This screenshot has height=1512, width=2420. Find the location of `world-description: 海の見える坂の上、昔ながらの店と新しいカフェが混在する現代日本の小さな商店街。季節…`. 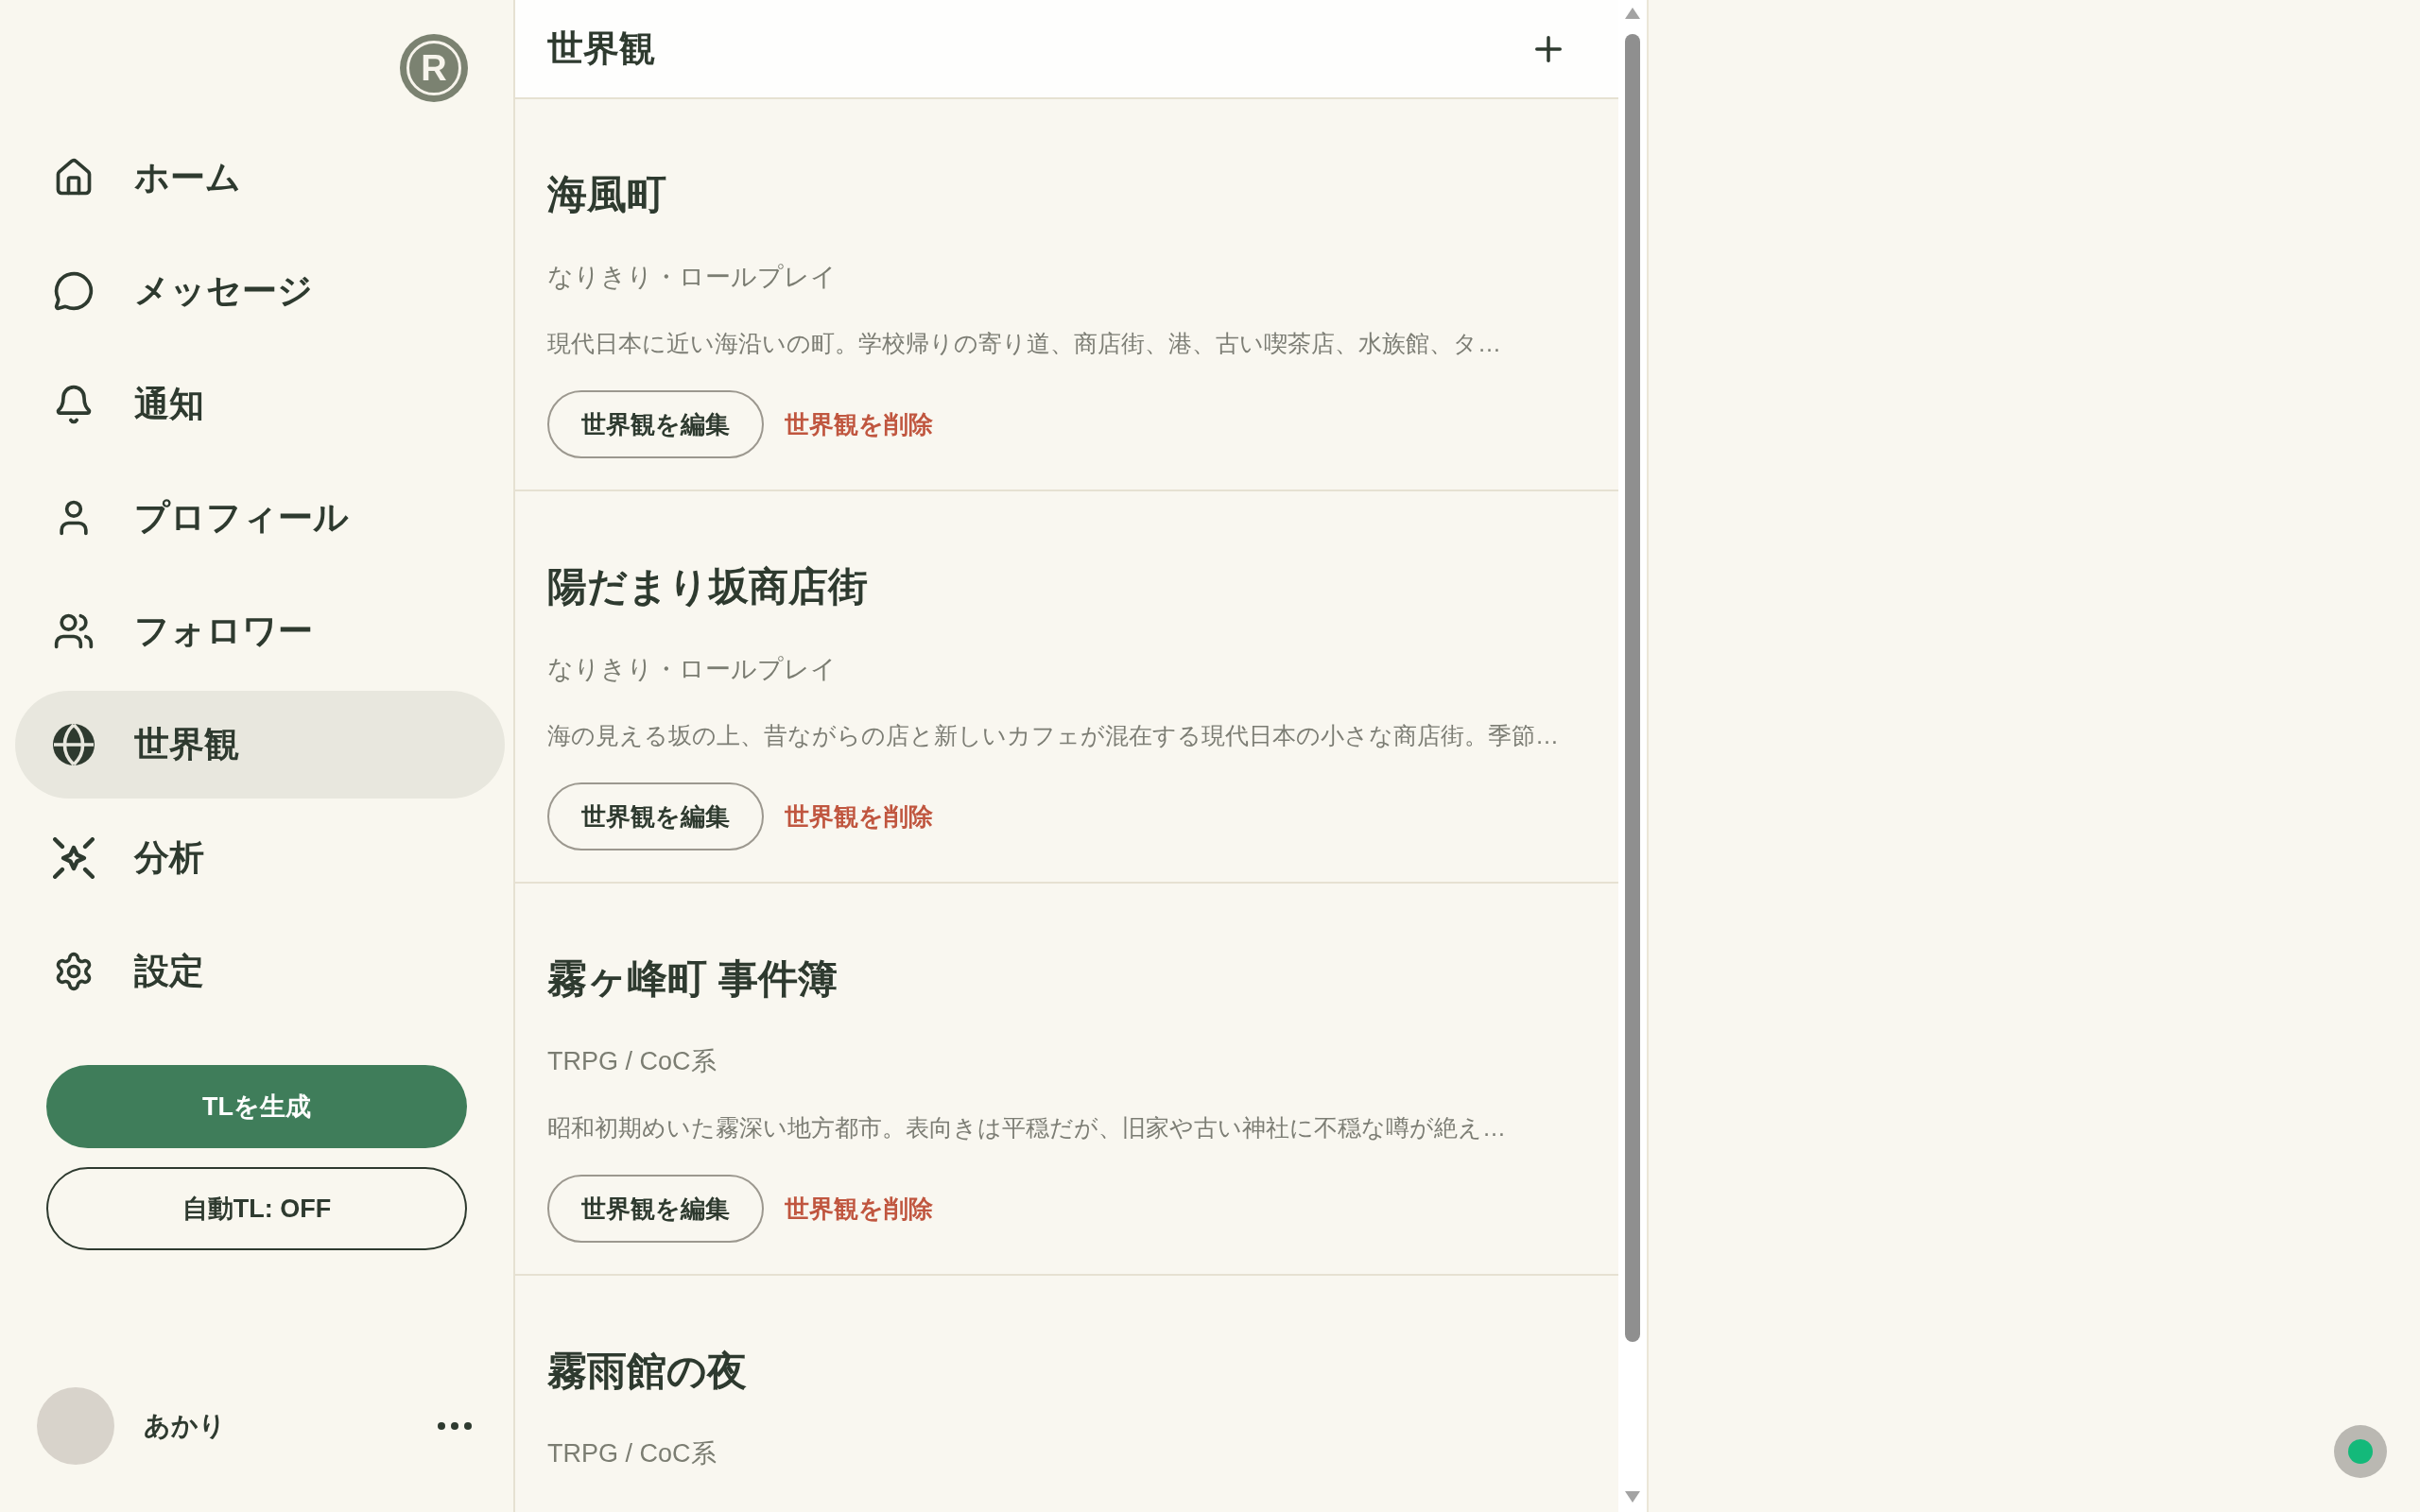

world-description: 海の見える坂の上、昔ながらの店と新しいカフェが混在する現代日本の小さな商店街。季節… is located at coordinates (1053, 735).